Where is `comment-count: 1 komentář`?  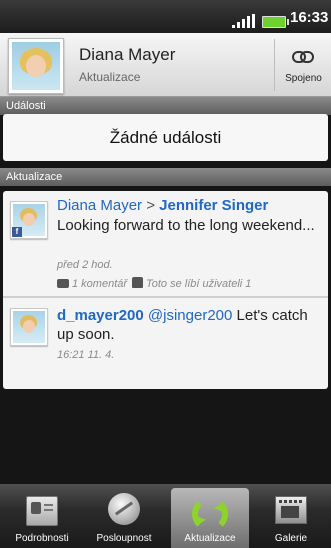
comment-count: 1 komentář is located at coordinates (99, 284).